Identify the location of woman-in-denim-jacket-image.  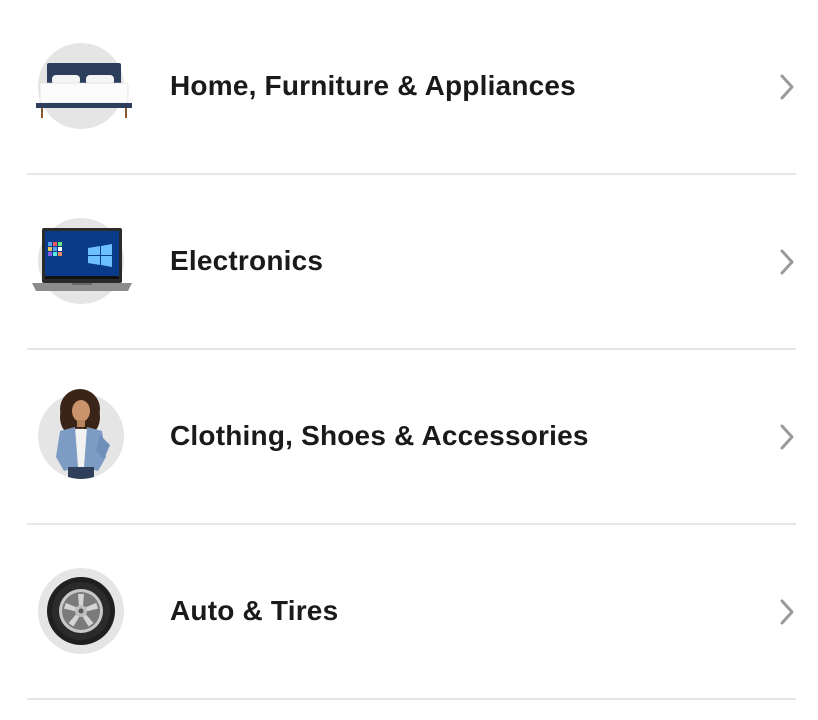
(81, 434).